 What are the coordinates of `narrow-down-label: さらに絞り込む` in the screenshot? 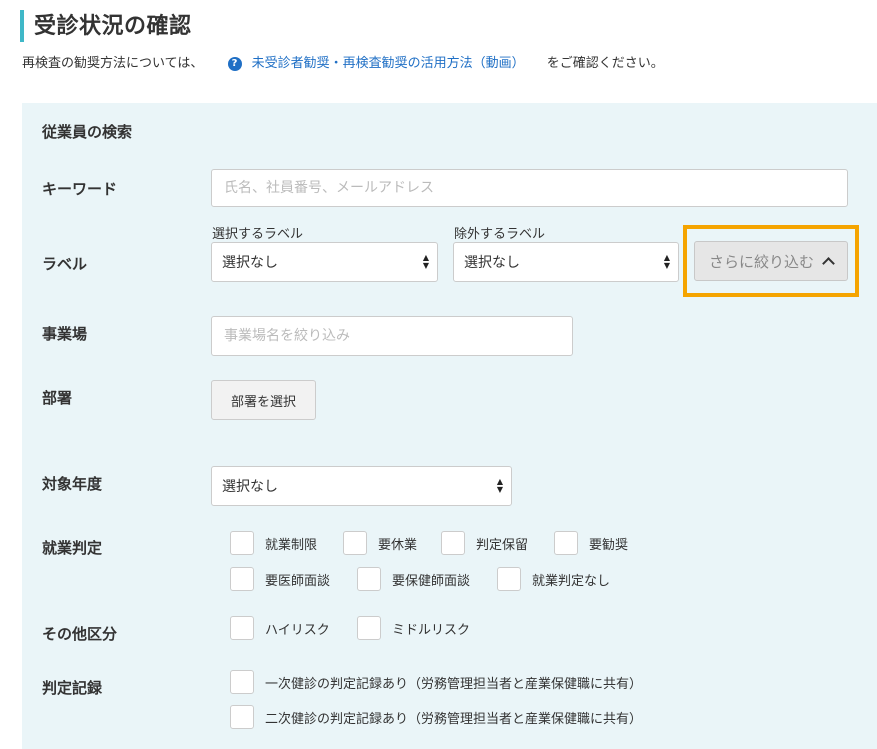 It's located at (761, 261).